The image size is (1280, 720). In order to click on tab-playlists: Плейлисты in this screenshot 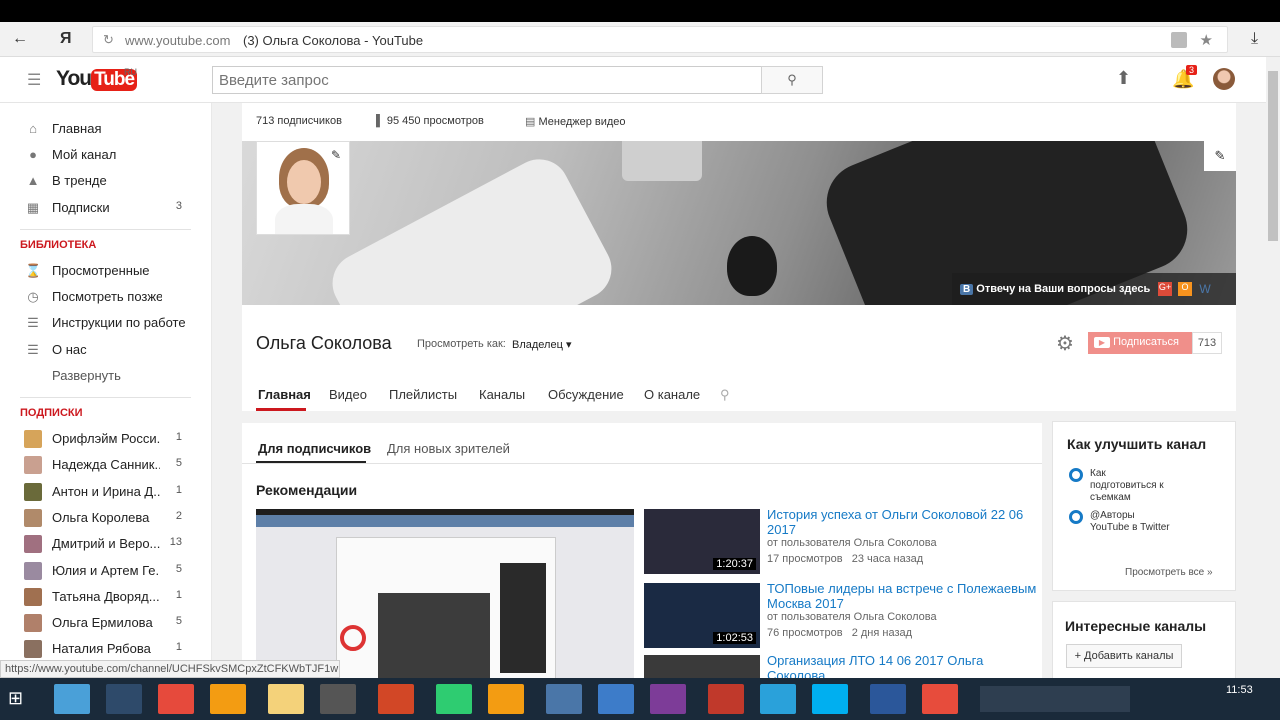, I will do `click(423, 394)`.